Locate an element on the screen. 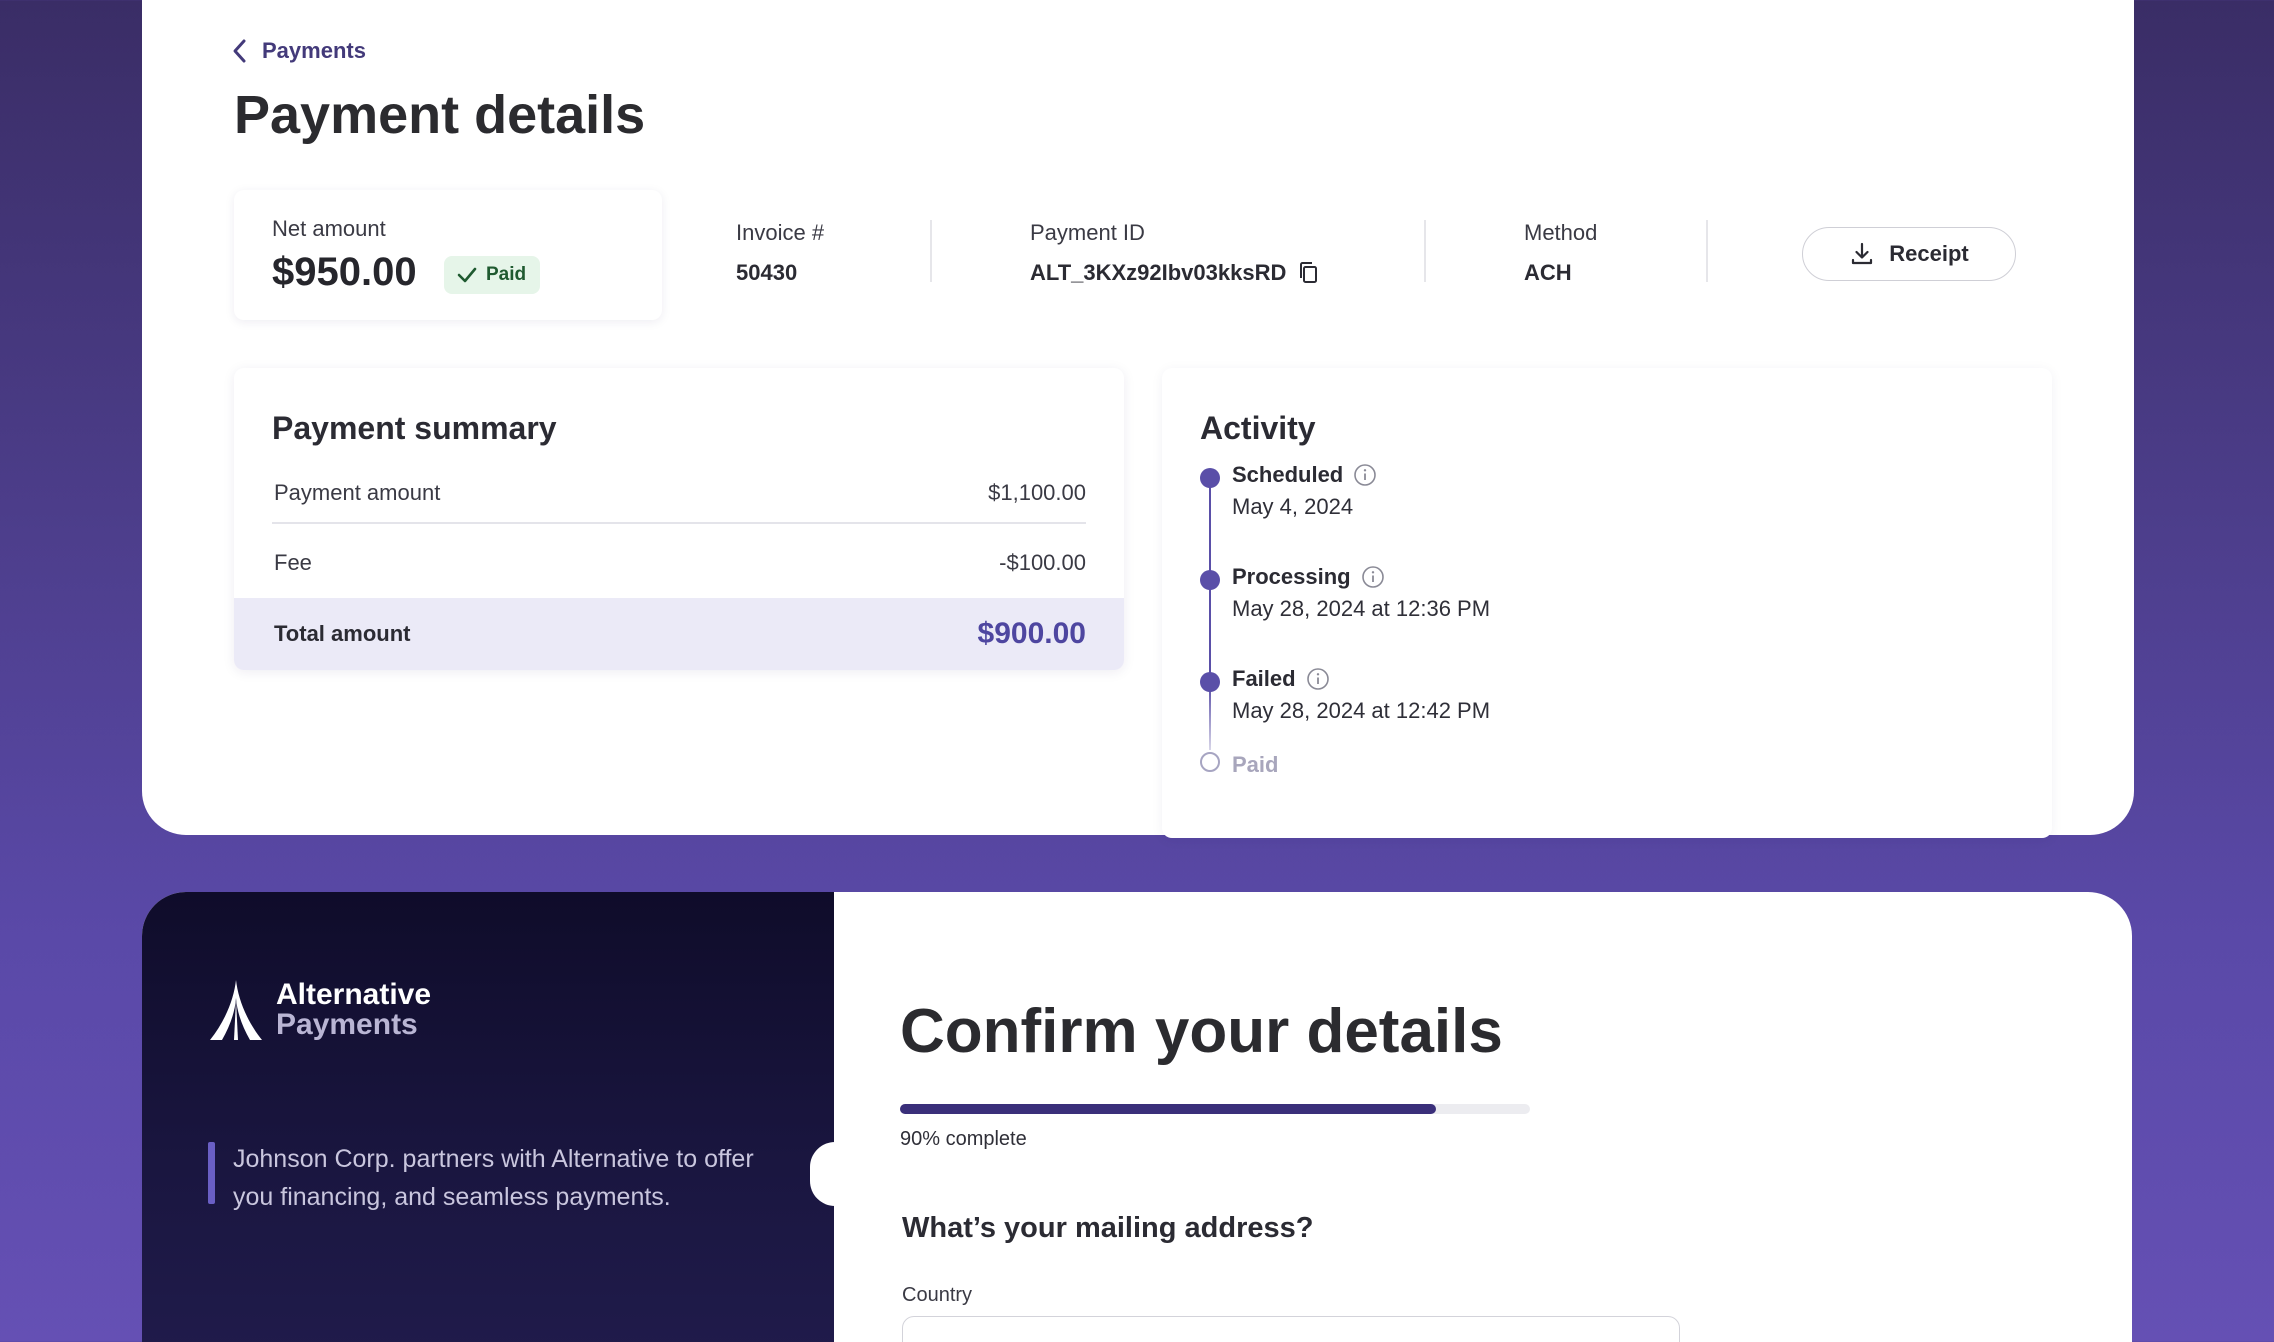  status-badge: Paid is located at coordinates (492, 275).